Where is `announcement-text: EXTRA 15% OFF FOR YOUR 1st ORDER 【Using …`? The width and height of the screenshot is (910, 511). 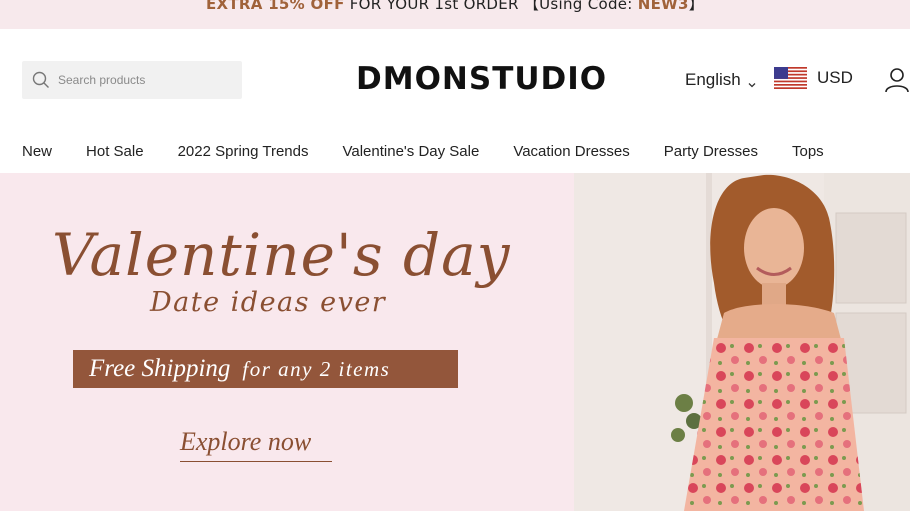
announcement-text: EXTRA 15% OFF FOR YOUR 1st ORDER 【Using … is located at coordinates (455, 7).